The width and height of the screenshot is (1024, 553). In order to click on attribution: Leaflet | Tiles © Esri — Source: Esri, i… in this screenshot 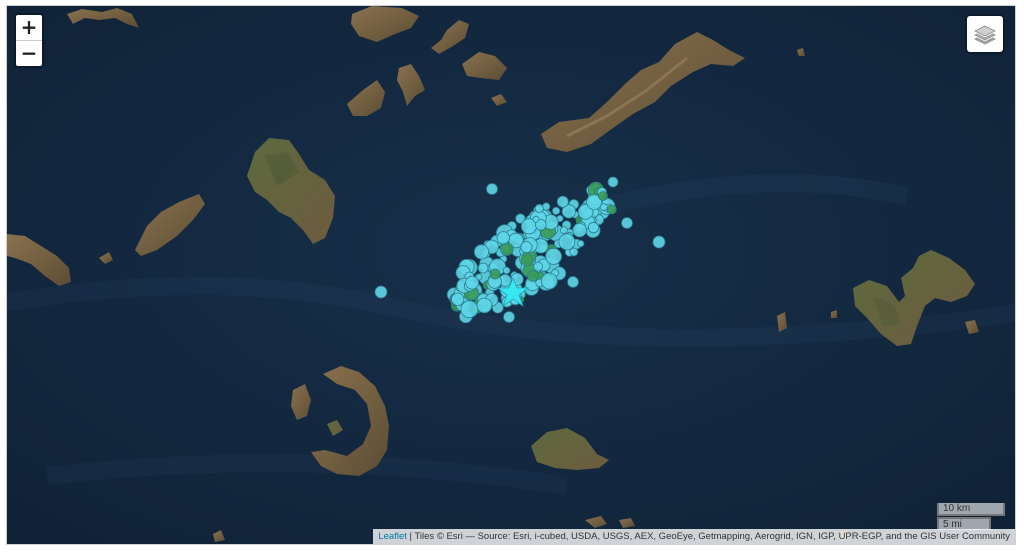, I will do `click(694, 536)`.